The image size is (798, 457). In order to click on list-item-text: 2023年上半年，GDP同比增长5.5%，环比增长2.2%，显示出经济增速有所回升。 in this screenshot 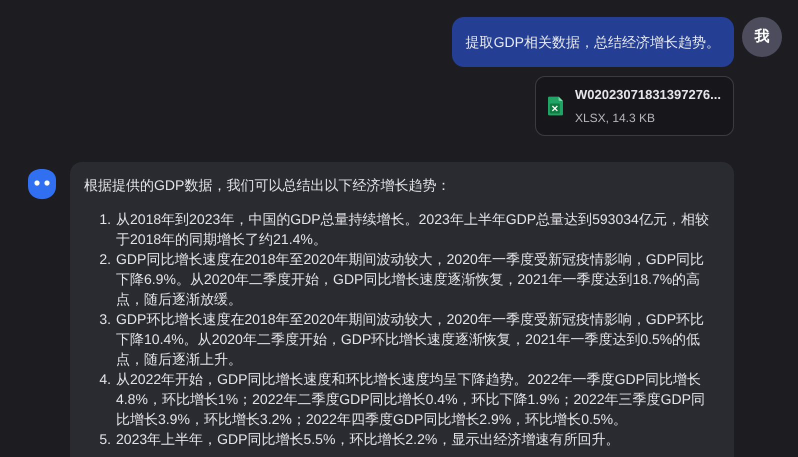, I will do `click(368, 439)`.